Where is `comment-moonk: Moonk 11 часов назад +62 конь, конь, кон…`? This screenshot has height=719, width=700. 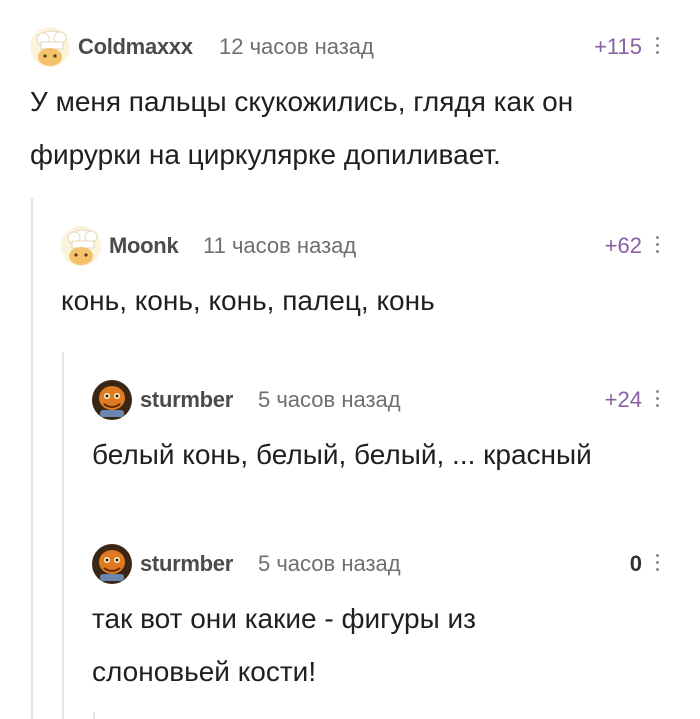 comment-moonk: Moonk 11 часов назад +62 конь, конь, кон… is located at coordinates (365, 276).